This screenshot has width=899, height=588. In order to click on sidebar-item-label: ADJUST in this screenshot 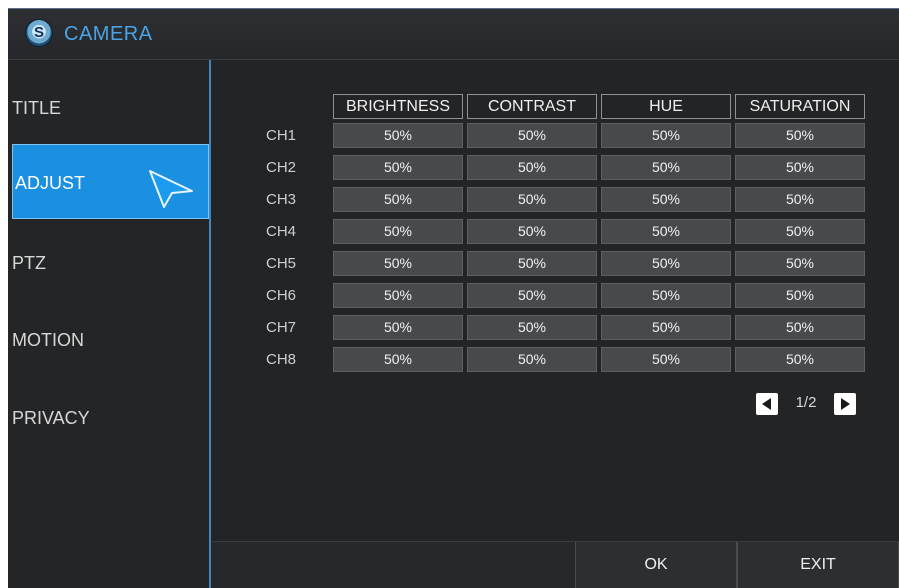, I will do `click(50, 183)`.